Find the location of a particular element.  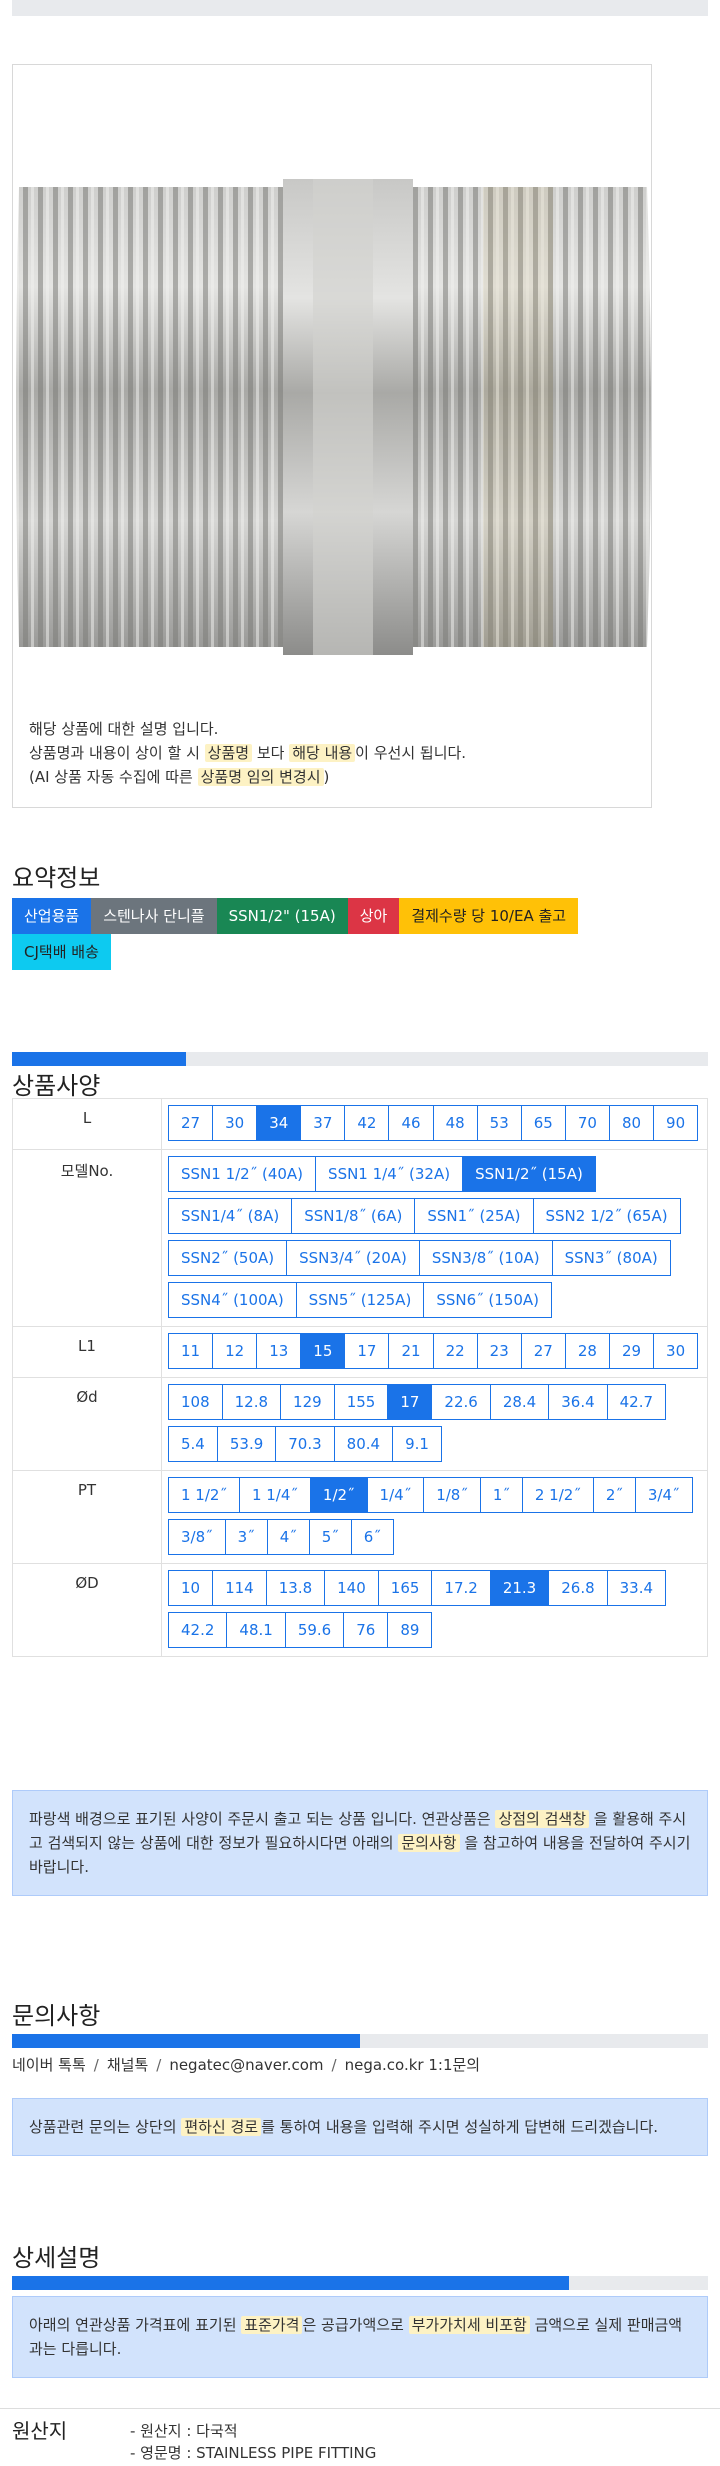

spec-option: SSN1/4˝ (8A) is located at coordinates (230, 1216).